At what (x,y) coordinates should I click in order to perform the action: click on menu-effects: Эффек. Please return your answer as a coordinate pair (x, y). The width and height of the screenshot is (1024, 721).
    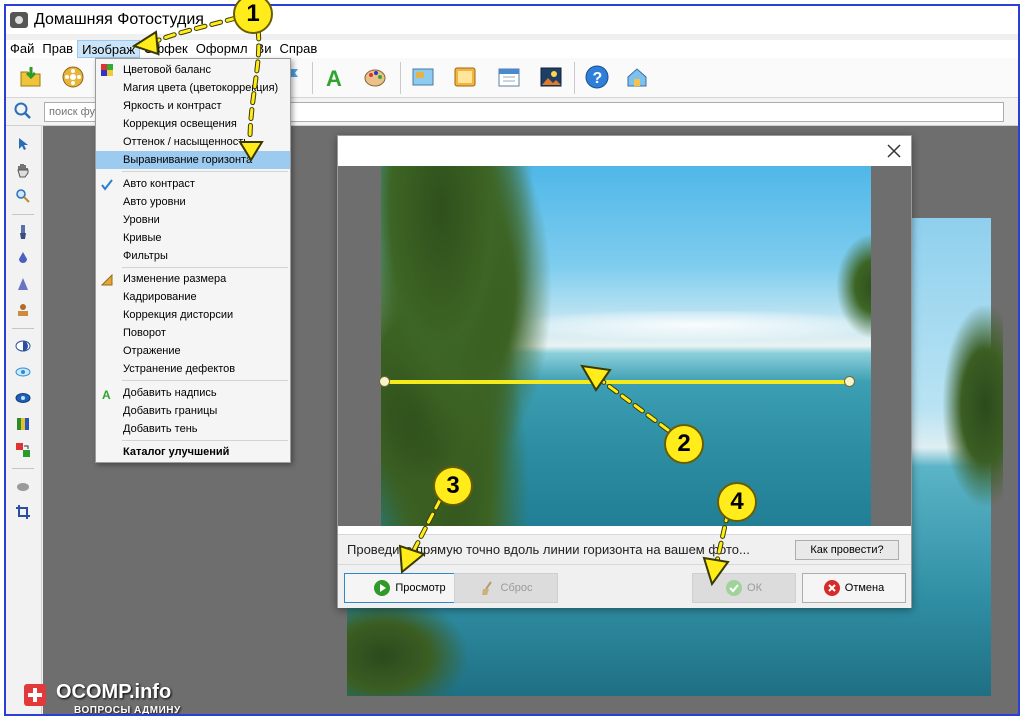
    Looking at the image, I should click on (166, 49).